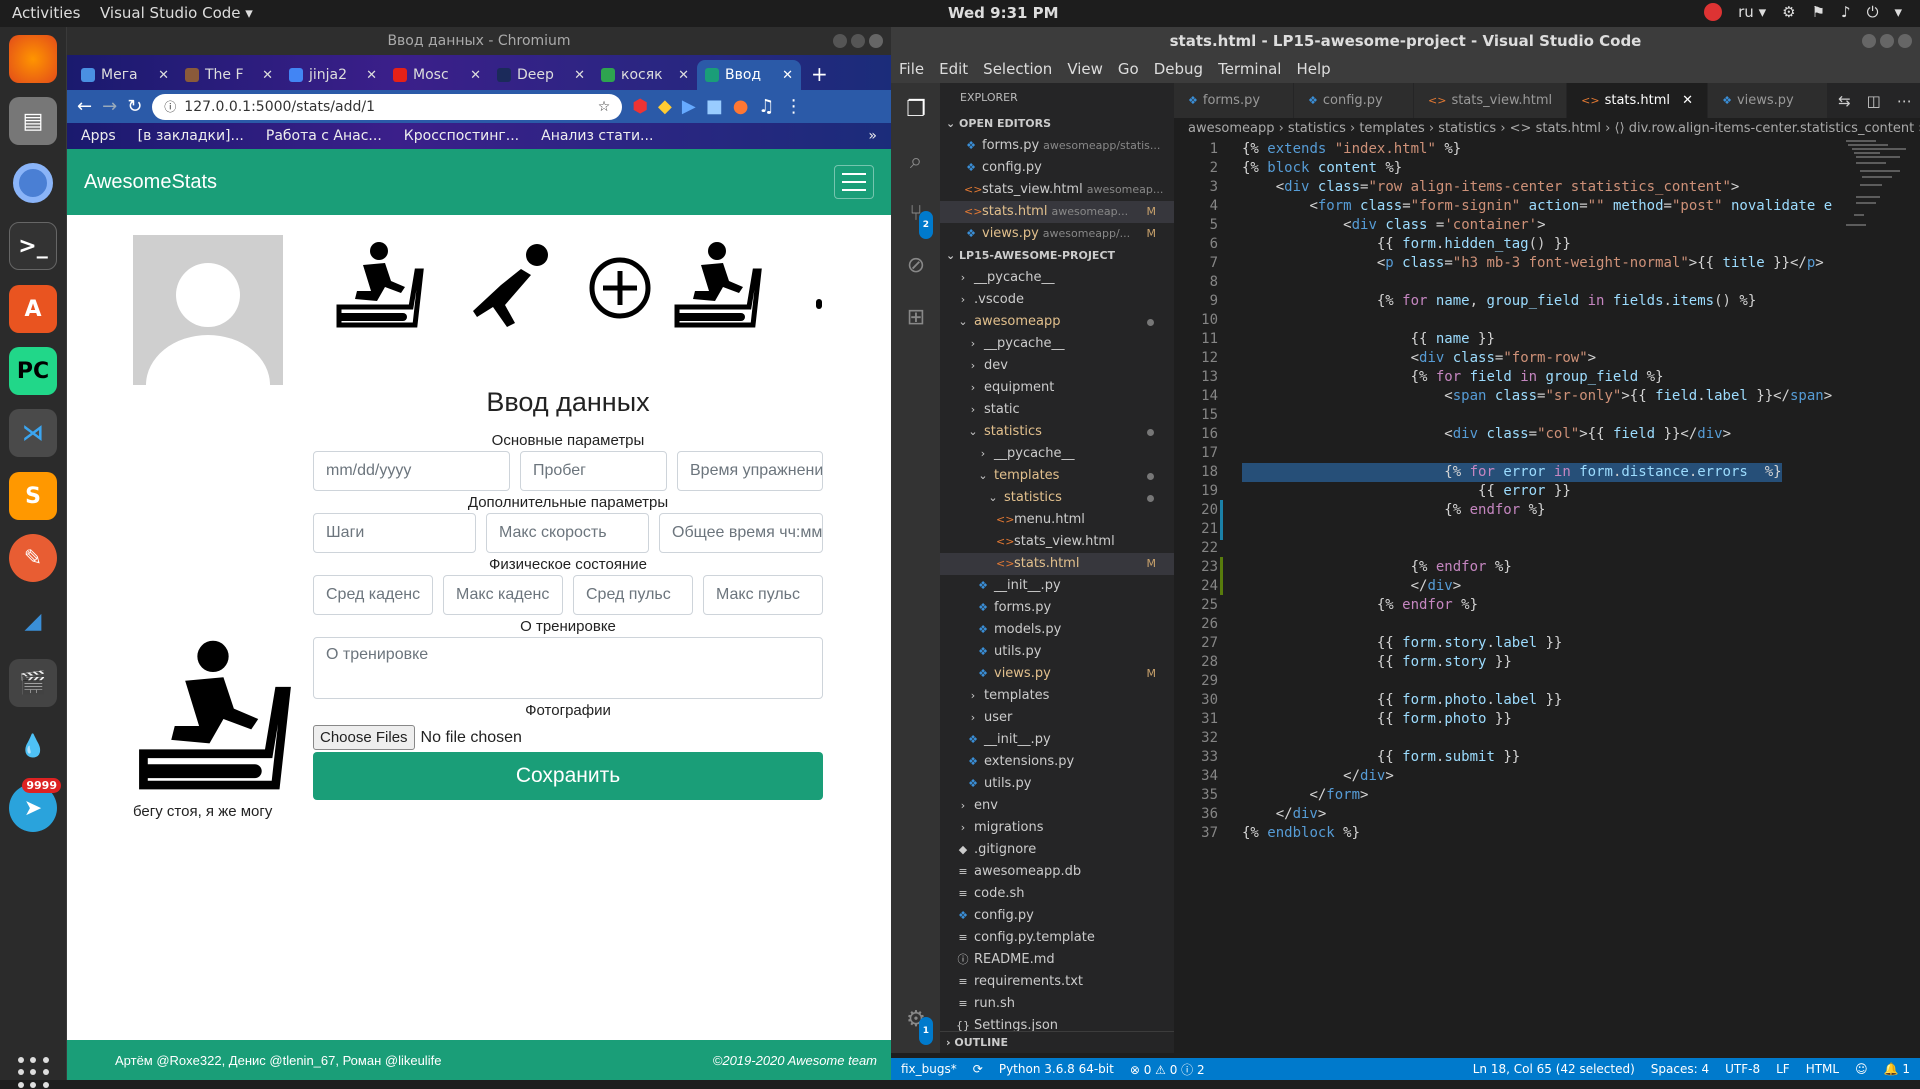  I want to click on code-line: 11 {{ name }}, so click(1547, 339).